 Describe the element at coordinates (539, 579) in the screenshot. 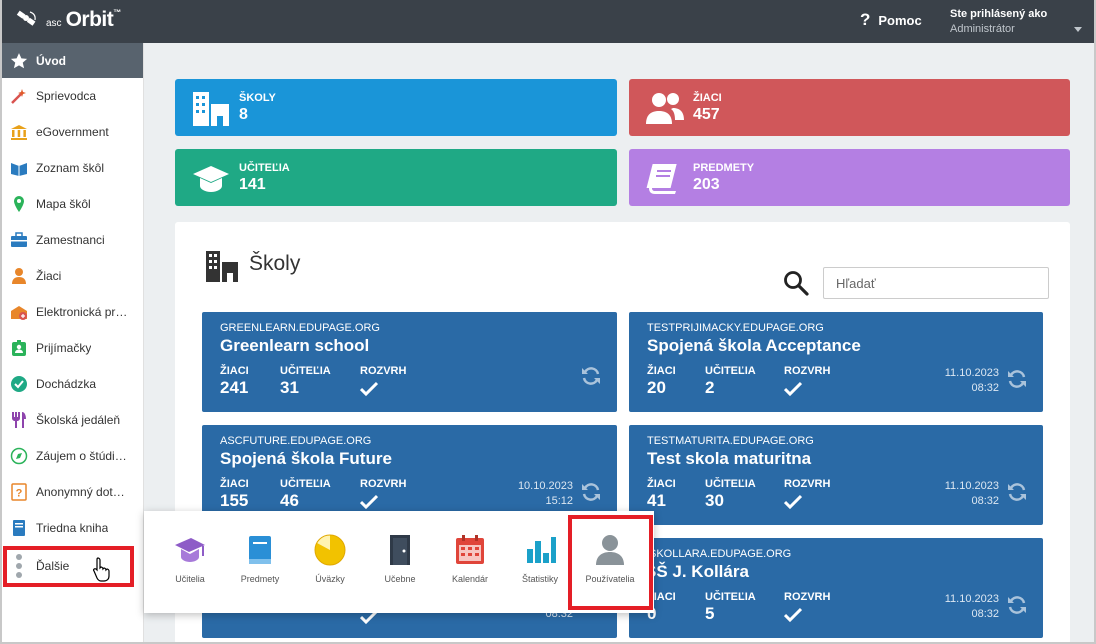

I see `menu-item-label: Štatistiky` at that location.